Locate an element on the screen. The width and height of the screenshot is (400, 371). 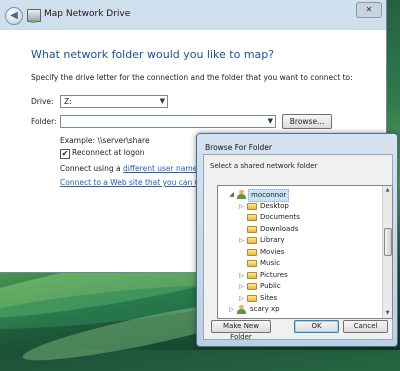
connect-using-text: Connect using a different user name. is located at coordinates (130, 168).